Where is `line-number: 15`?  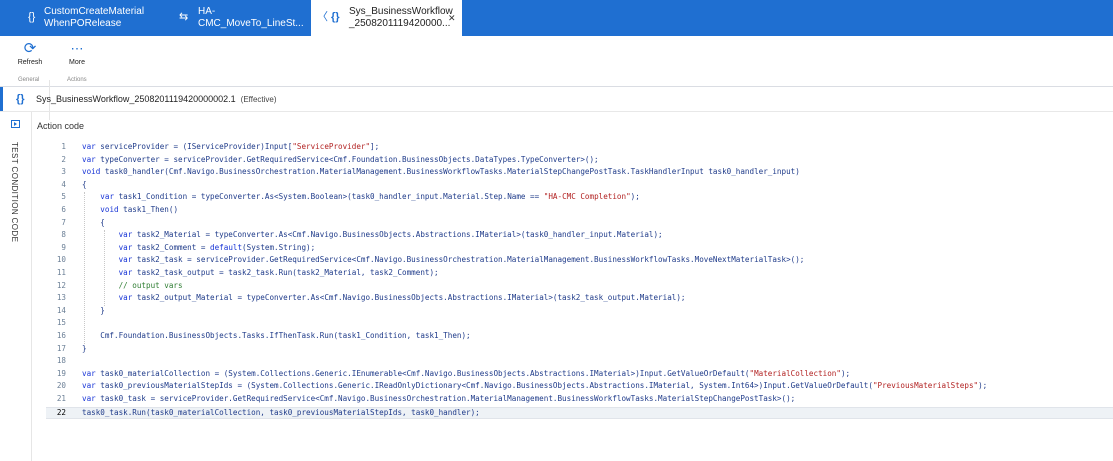 line-number: 15 is located at coordinates (61, 323).